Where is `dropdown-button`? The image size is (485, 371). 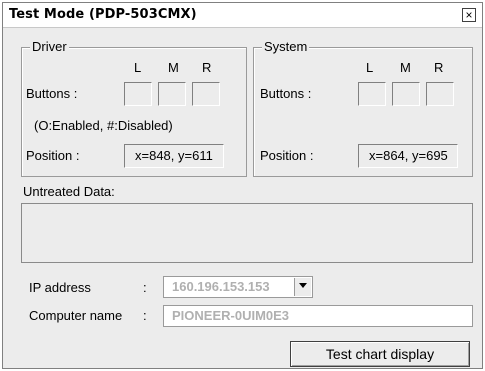 dropdown-button is located at coordinates (302, 287).